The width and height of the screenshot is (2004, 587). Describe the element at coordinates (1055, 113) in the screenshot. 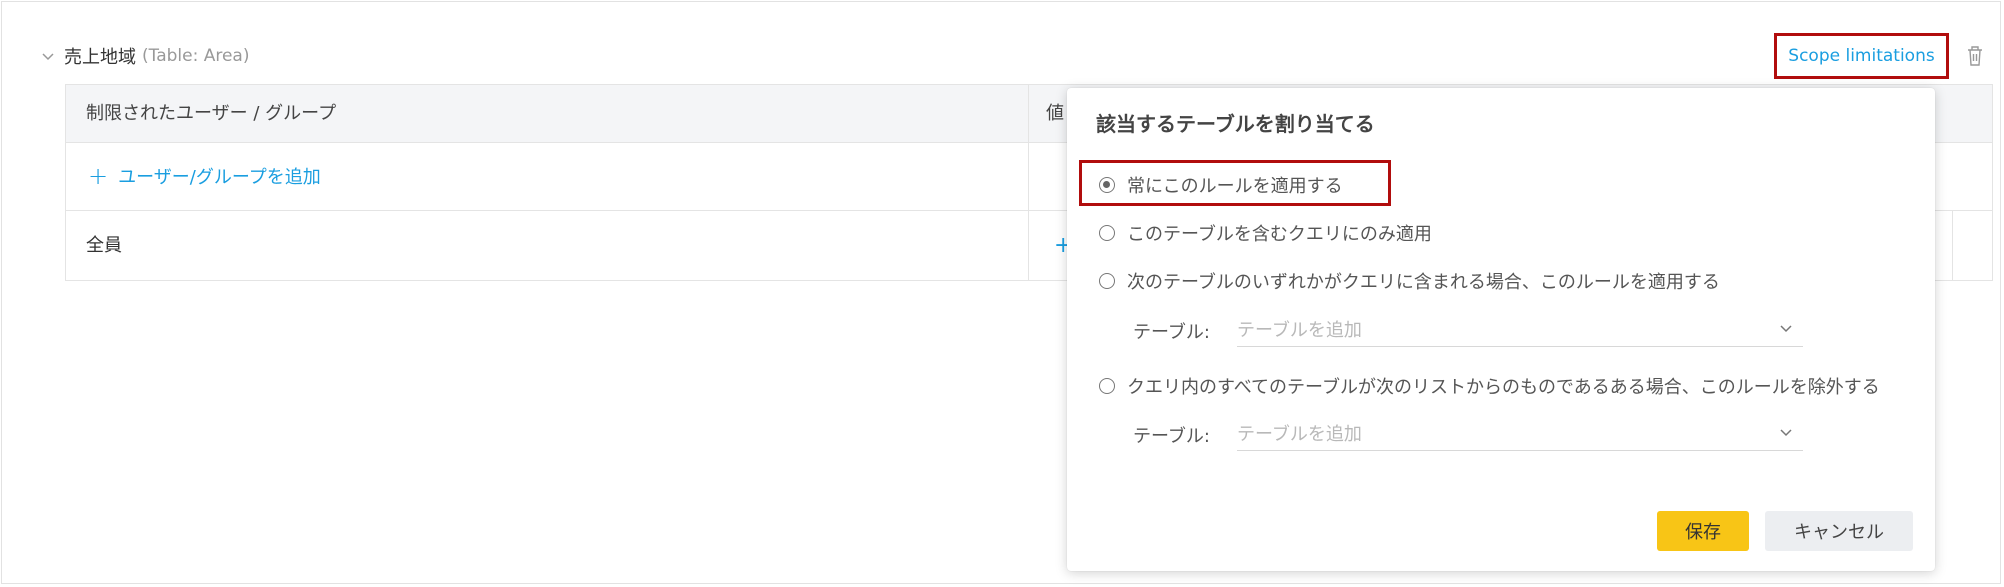

I see `header-value: 値` at that location.